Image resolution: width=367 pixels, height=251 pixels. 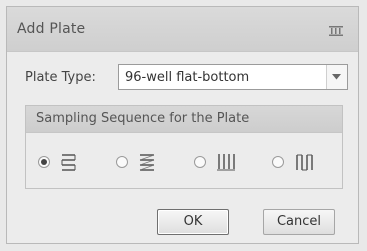 I want to click on row-serpentine-icon, so click(x=68, y=162).